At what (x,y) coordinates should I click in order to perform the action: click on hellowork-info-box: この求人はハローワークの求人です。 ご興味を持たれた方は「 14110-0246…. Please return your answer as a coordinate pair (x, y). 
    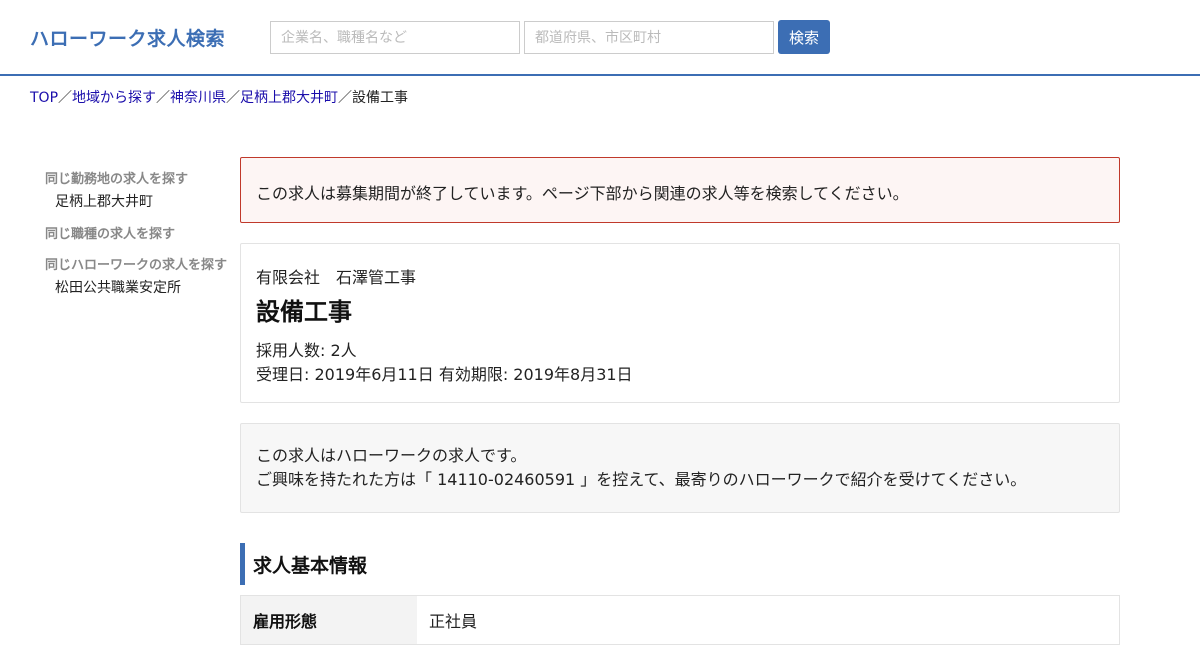
    Looking at the image, I should click on (680, 468).